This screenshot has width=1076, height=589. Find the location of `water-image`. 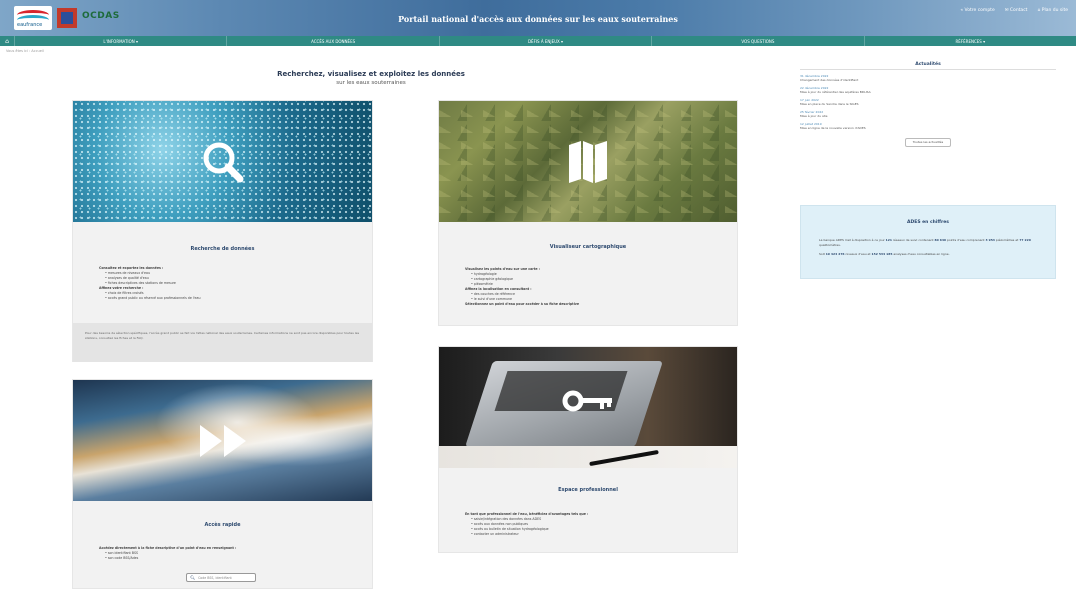

water-image is located at coordinates (222, 161).